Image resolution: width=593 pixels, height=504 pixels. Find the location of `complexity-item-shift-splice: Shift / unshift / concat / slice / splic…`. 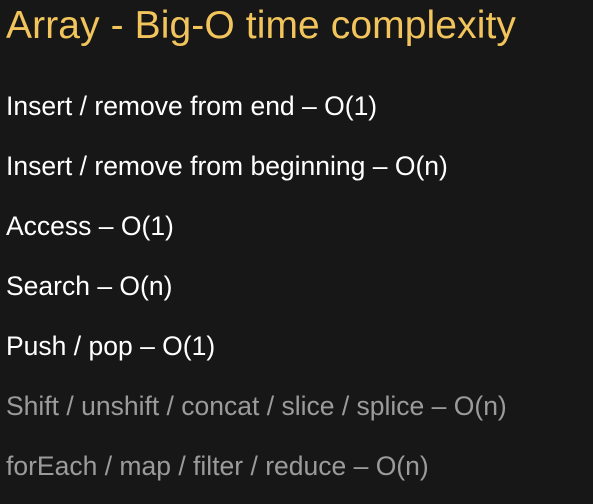

complexity-item-shift-splice: Shift / unshift / concat / slice / splic… is located at coordinates (256, 406).